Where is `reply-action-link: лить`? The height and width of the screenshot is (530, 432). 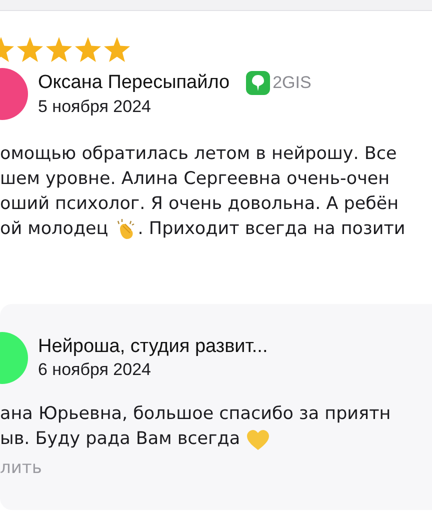
reply-action-link: лить is located at coordinates (21, 468).